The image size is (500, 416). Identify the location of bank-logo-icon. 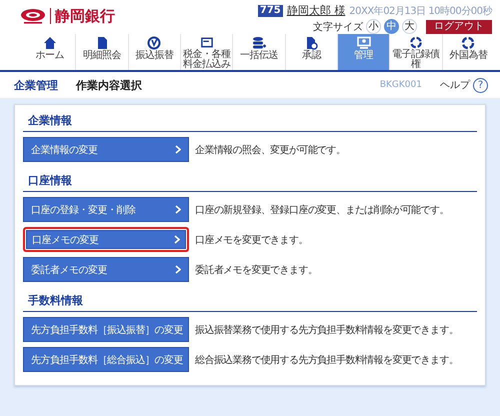
(33, 16).